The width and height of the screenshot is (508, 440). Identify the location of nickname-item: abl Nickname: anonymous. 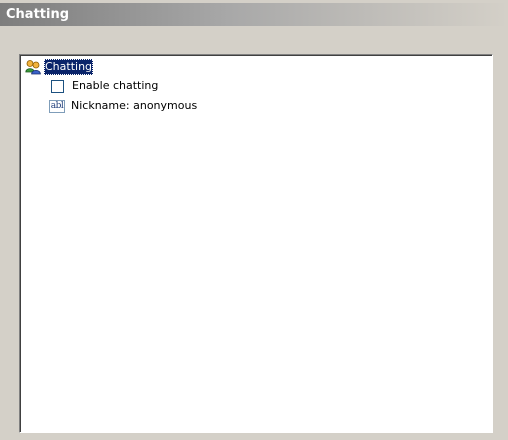
(123, 106).